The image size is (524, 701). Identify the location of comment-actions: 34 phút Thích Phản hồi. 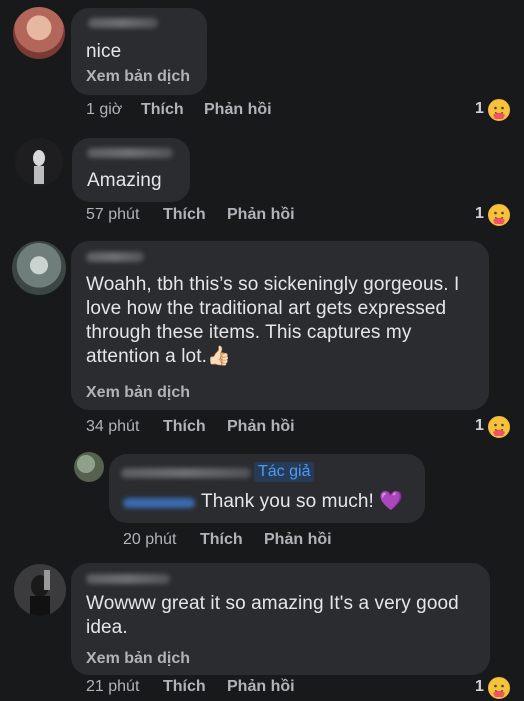
(236, 428).